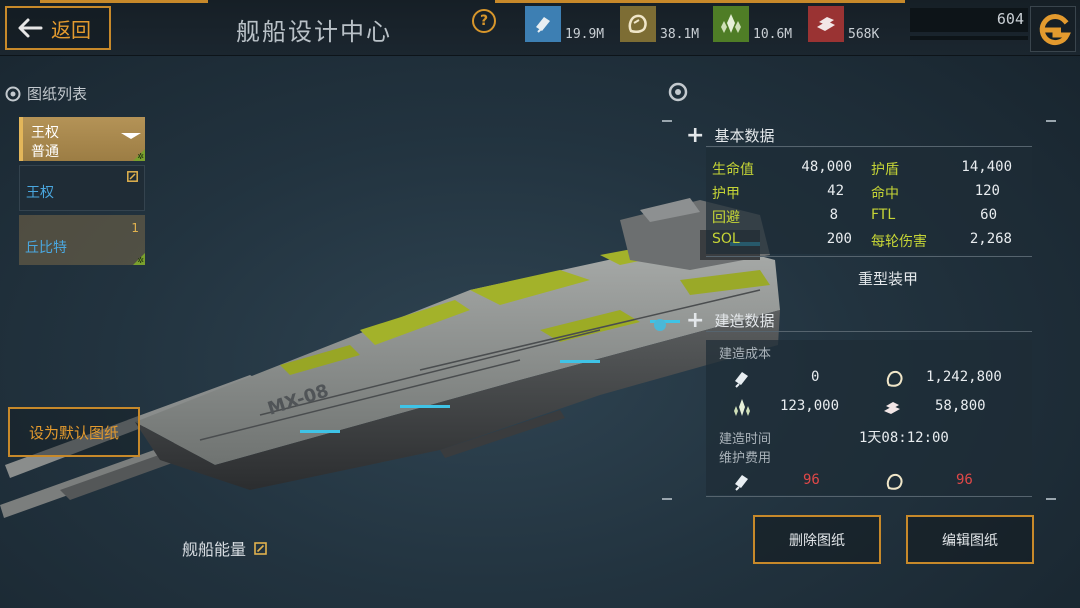 The width and height of the screenshot is (1080, 608). I want to click on stat-label: 护甲, so click(726, 194).